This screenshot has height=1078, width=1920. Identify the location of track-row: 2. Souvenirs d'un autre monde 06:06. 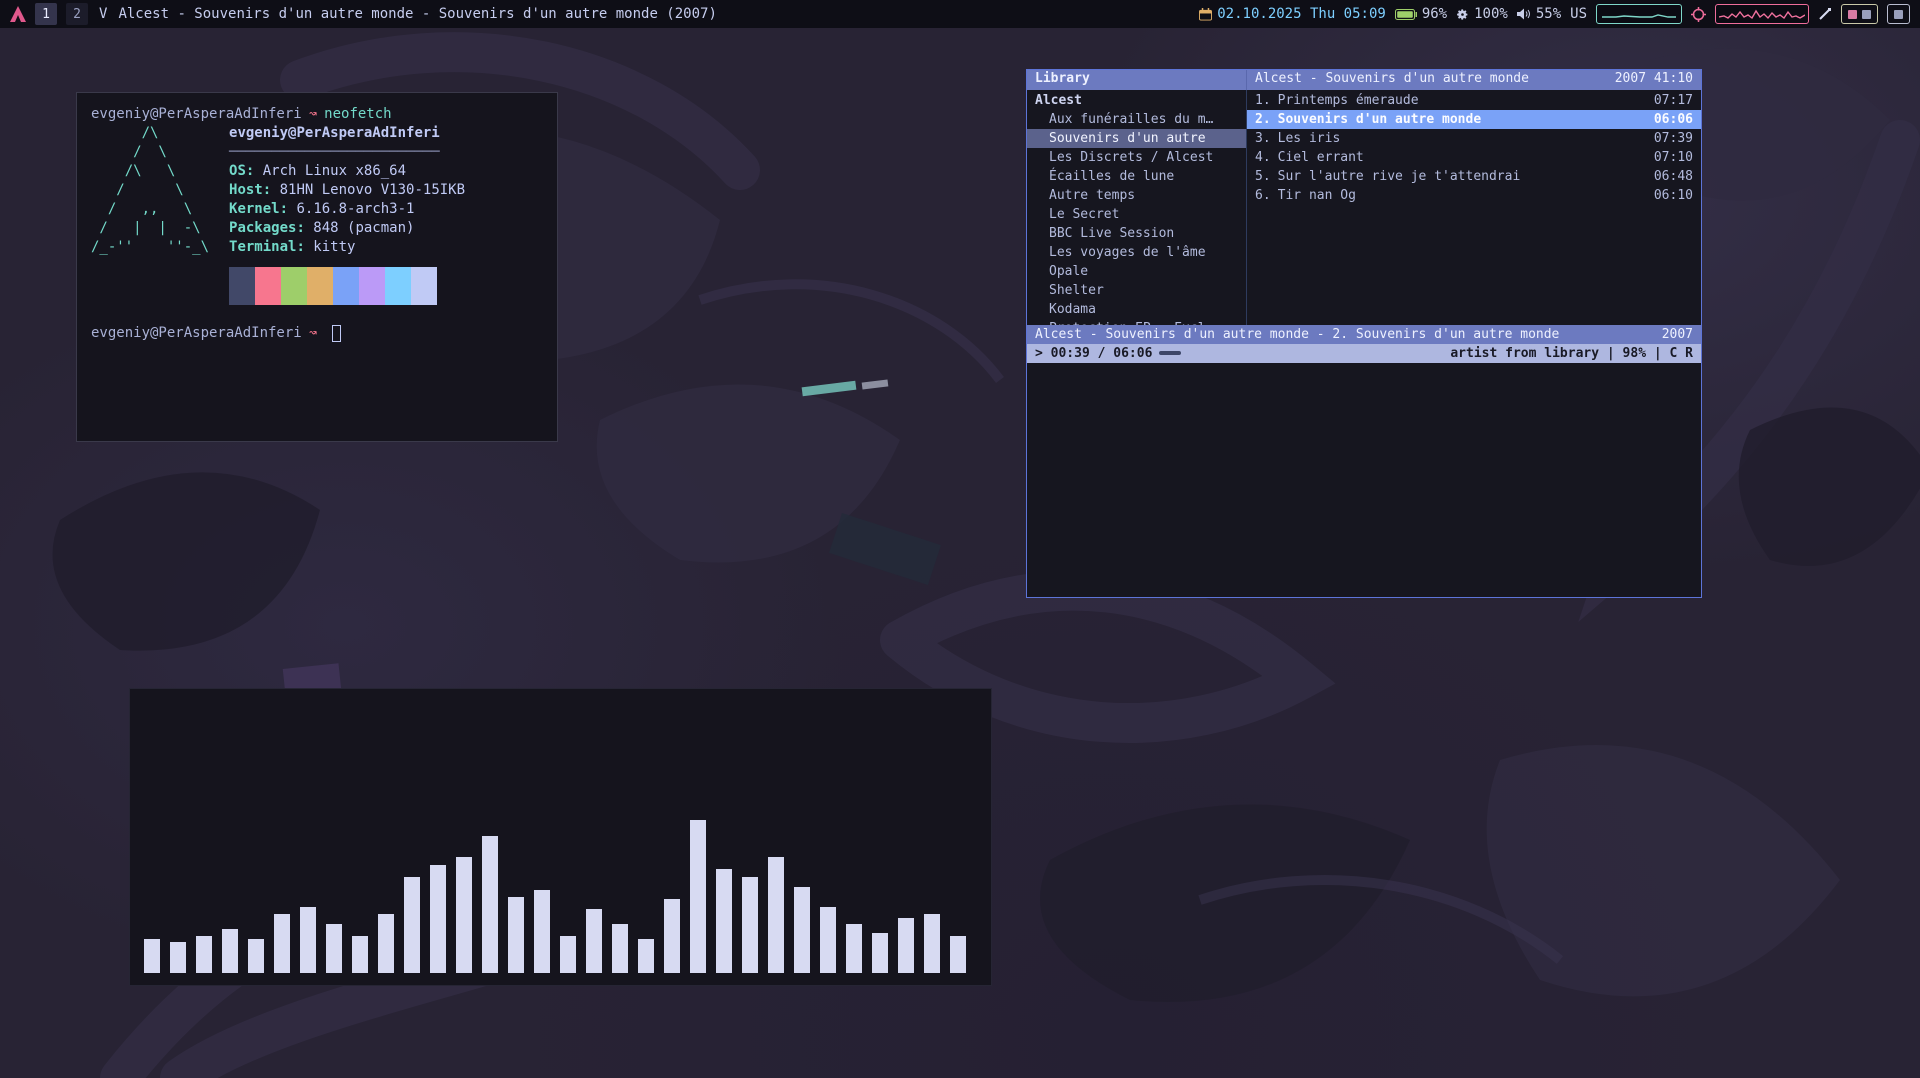
(1474, 119).